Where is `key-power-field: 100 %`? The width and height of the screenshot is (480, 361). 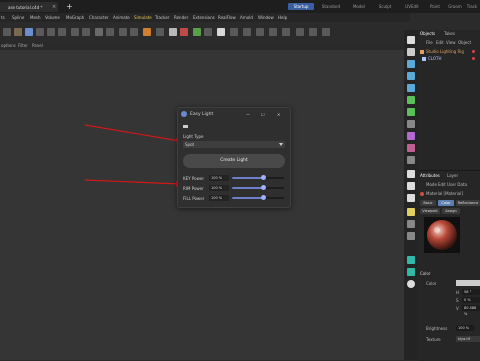
key-power-field: 100 % is located at coordinates (219, 178).